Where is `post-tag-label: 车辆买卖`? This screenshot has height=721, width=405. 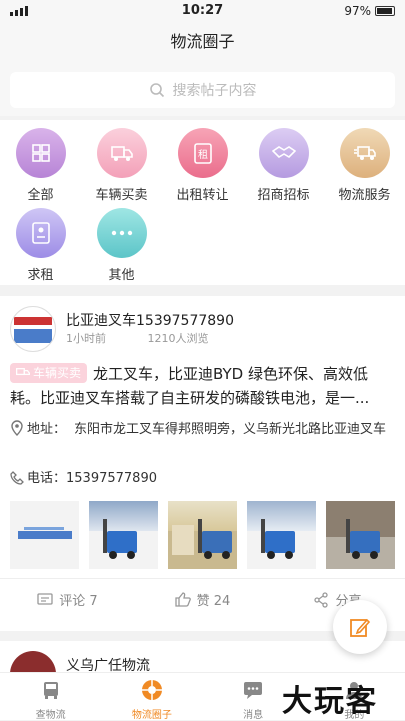 post-tag-label: 车辆买卖 is located at coordinates (57, 372).